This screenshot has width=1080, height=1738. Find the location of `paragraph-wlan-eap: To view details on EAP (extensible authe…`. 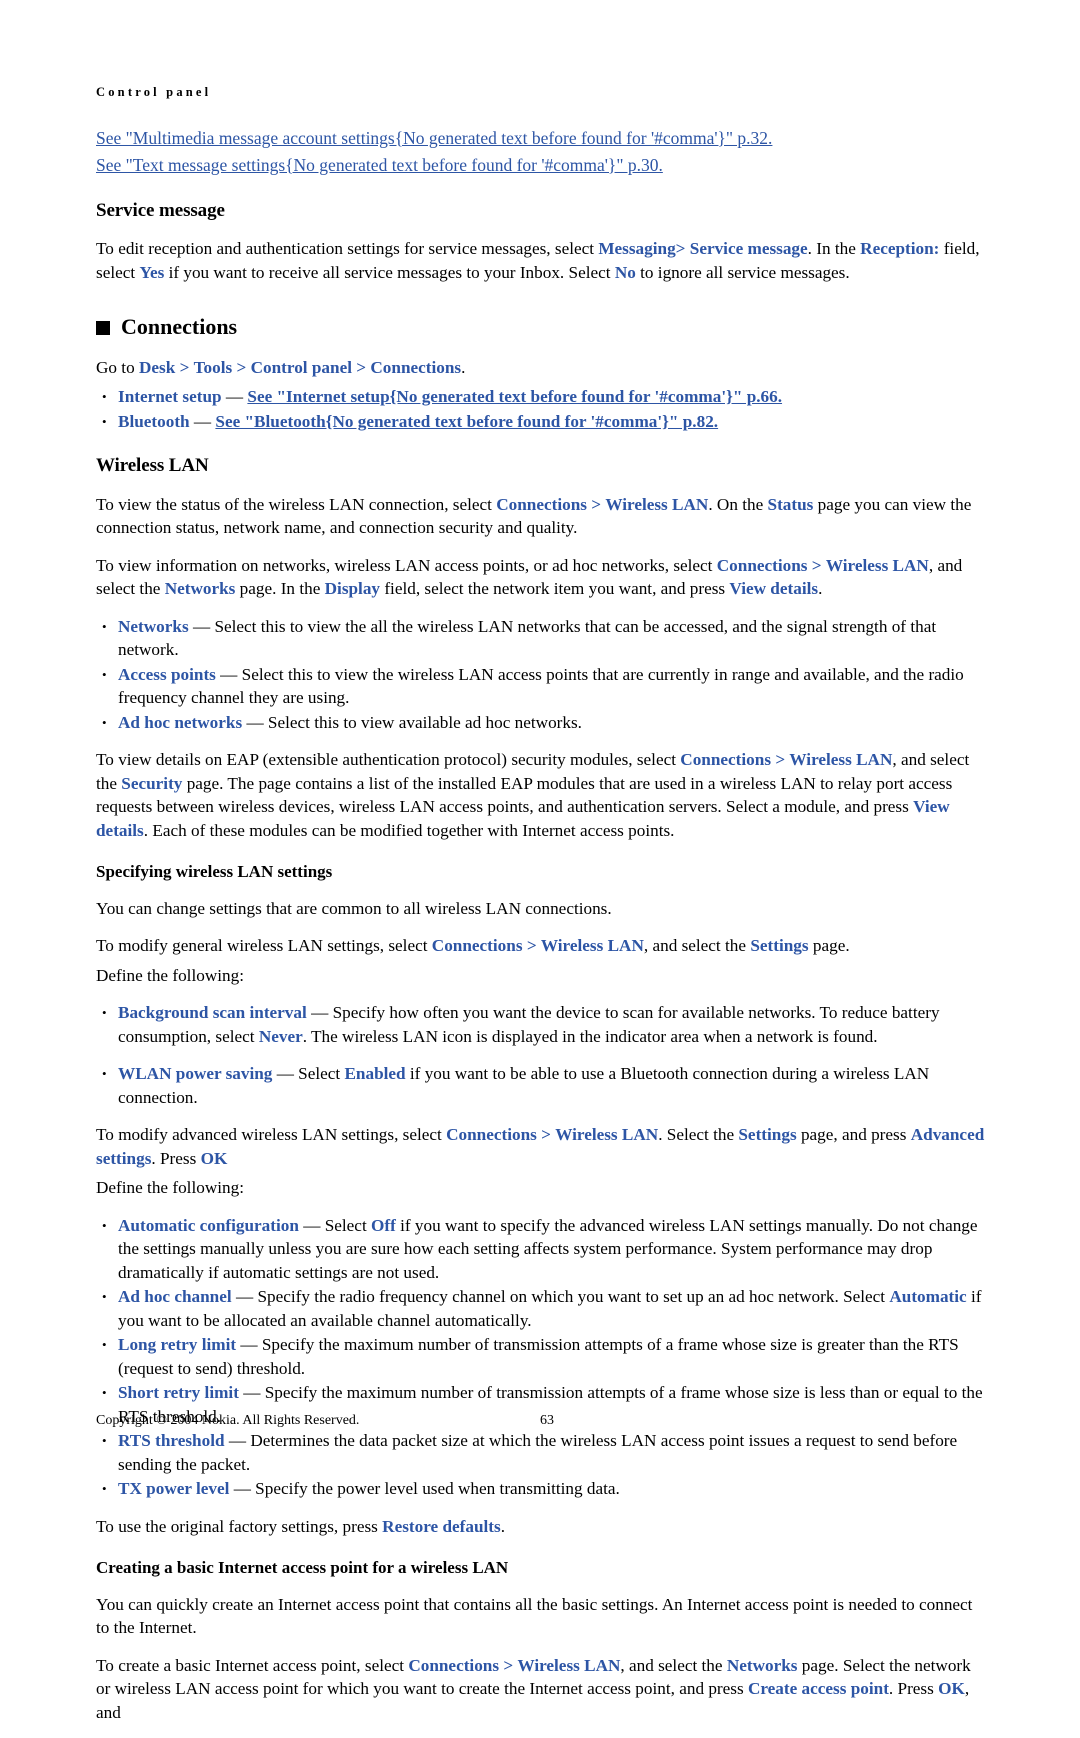

paragraph-wlan-eap: To view details on EAP (extensible authe… is located at coordinates (542, 795).